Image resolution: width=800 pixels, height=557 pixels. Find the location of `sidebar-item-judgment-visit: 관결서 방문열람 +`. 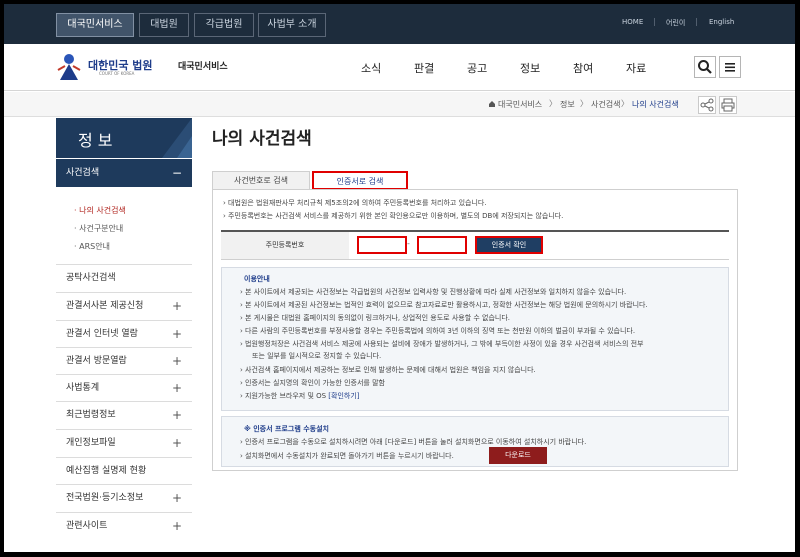

sidebar-item-judgment-visit: 관결서 방문열람 + is located at coordinates (124, 360).